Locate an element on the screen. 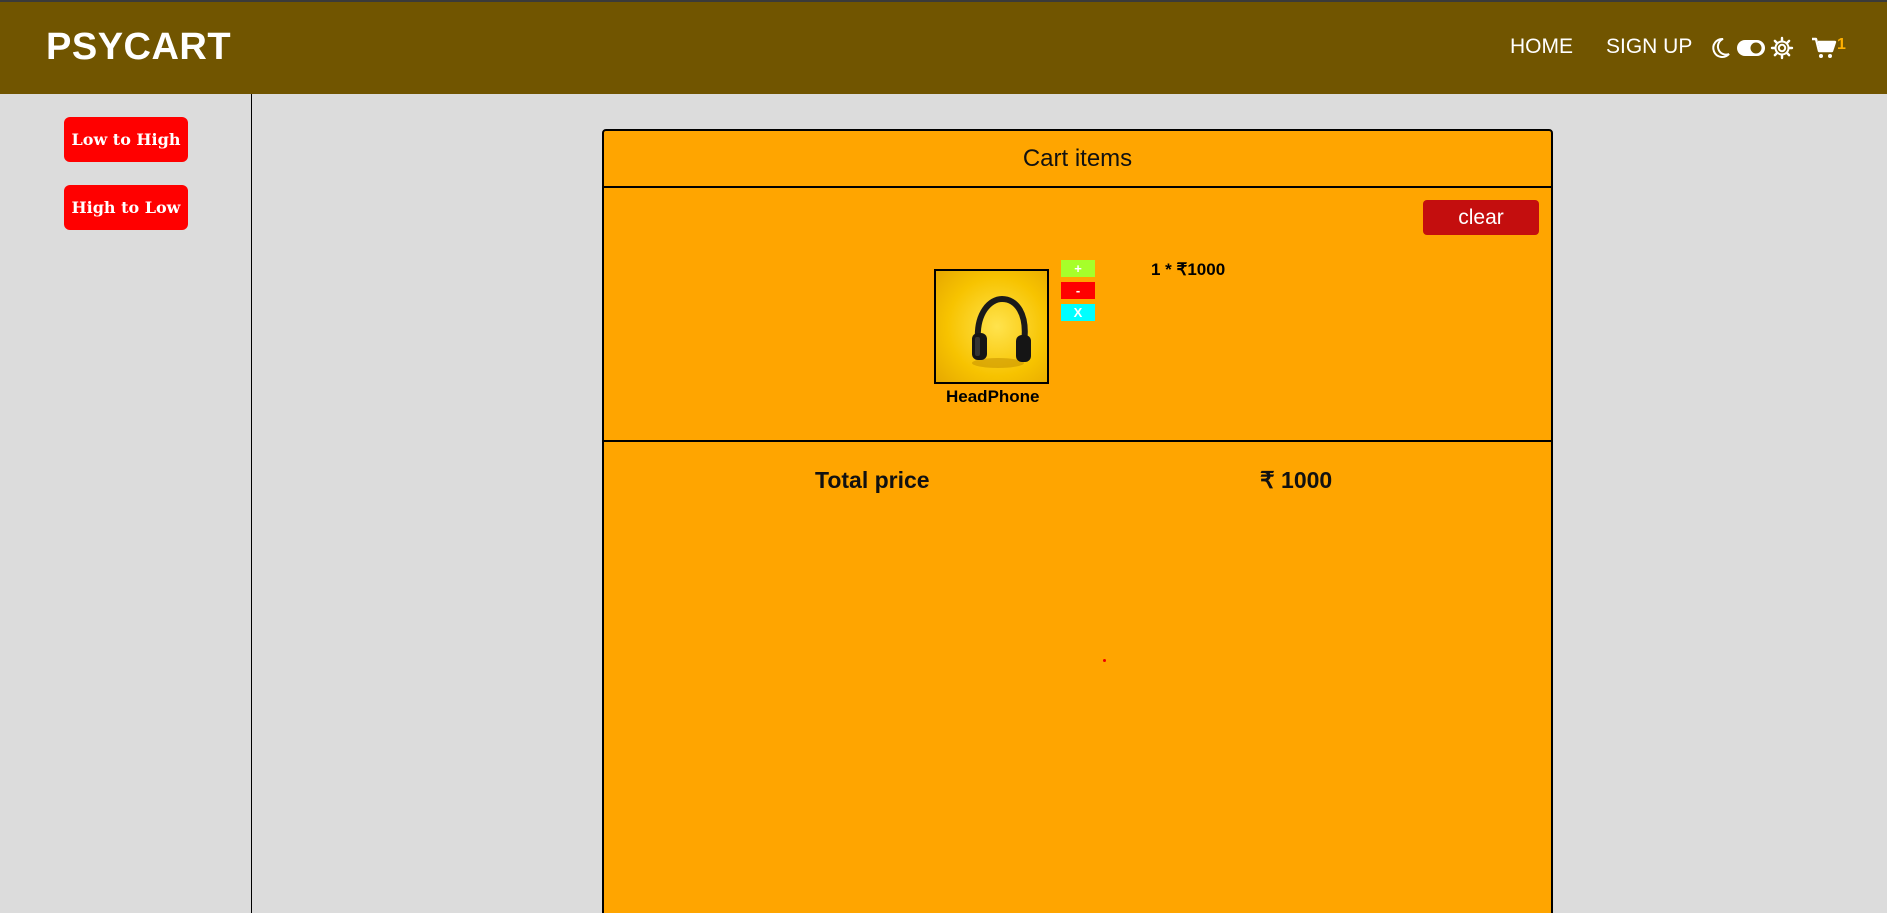  item-name: HeadPhone is located at coordinates (993, 396).